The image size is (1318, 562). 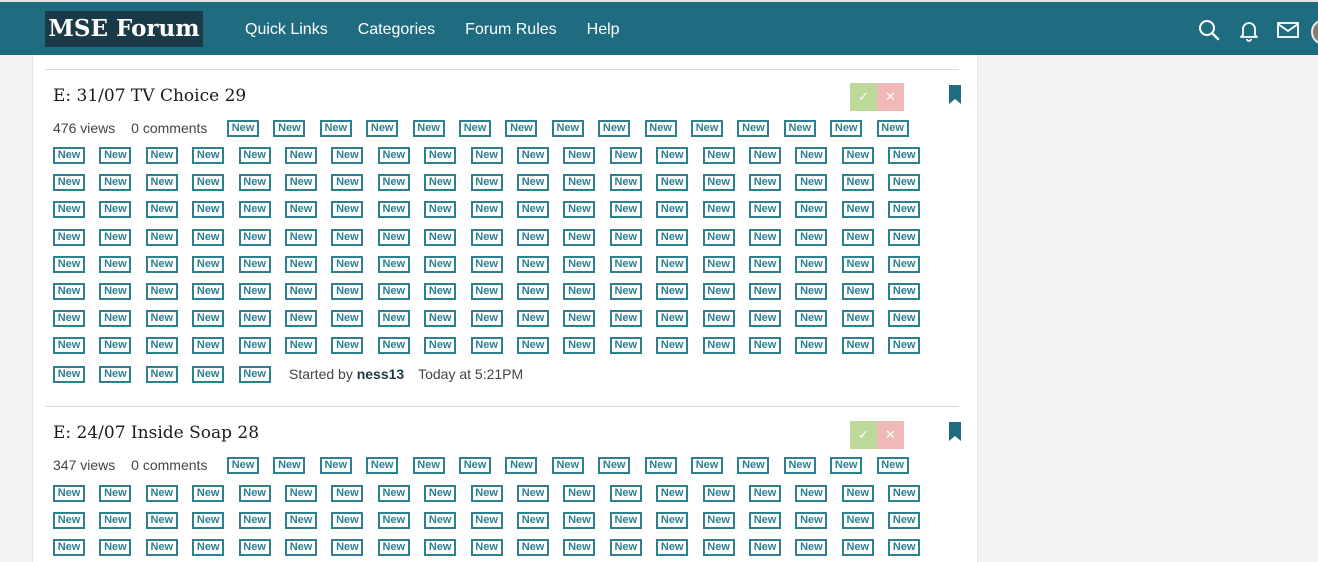 What do you see at coordinates (286, 29) in the screenshot?
I see `nav-quick-links: Quick Links` at bounding box center [286, 29].